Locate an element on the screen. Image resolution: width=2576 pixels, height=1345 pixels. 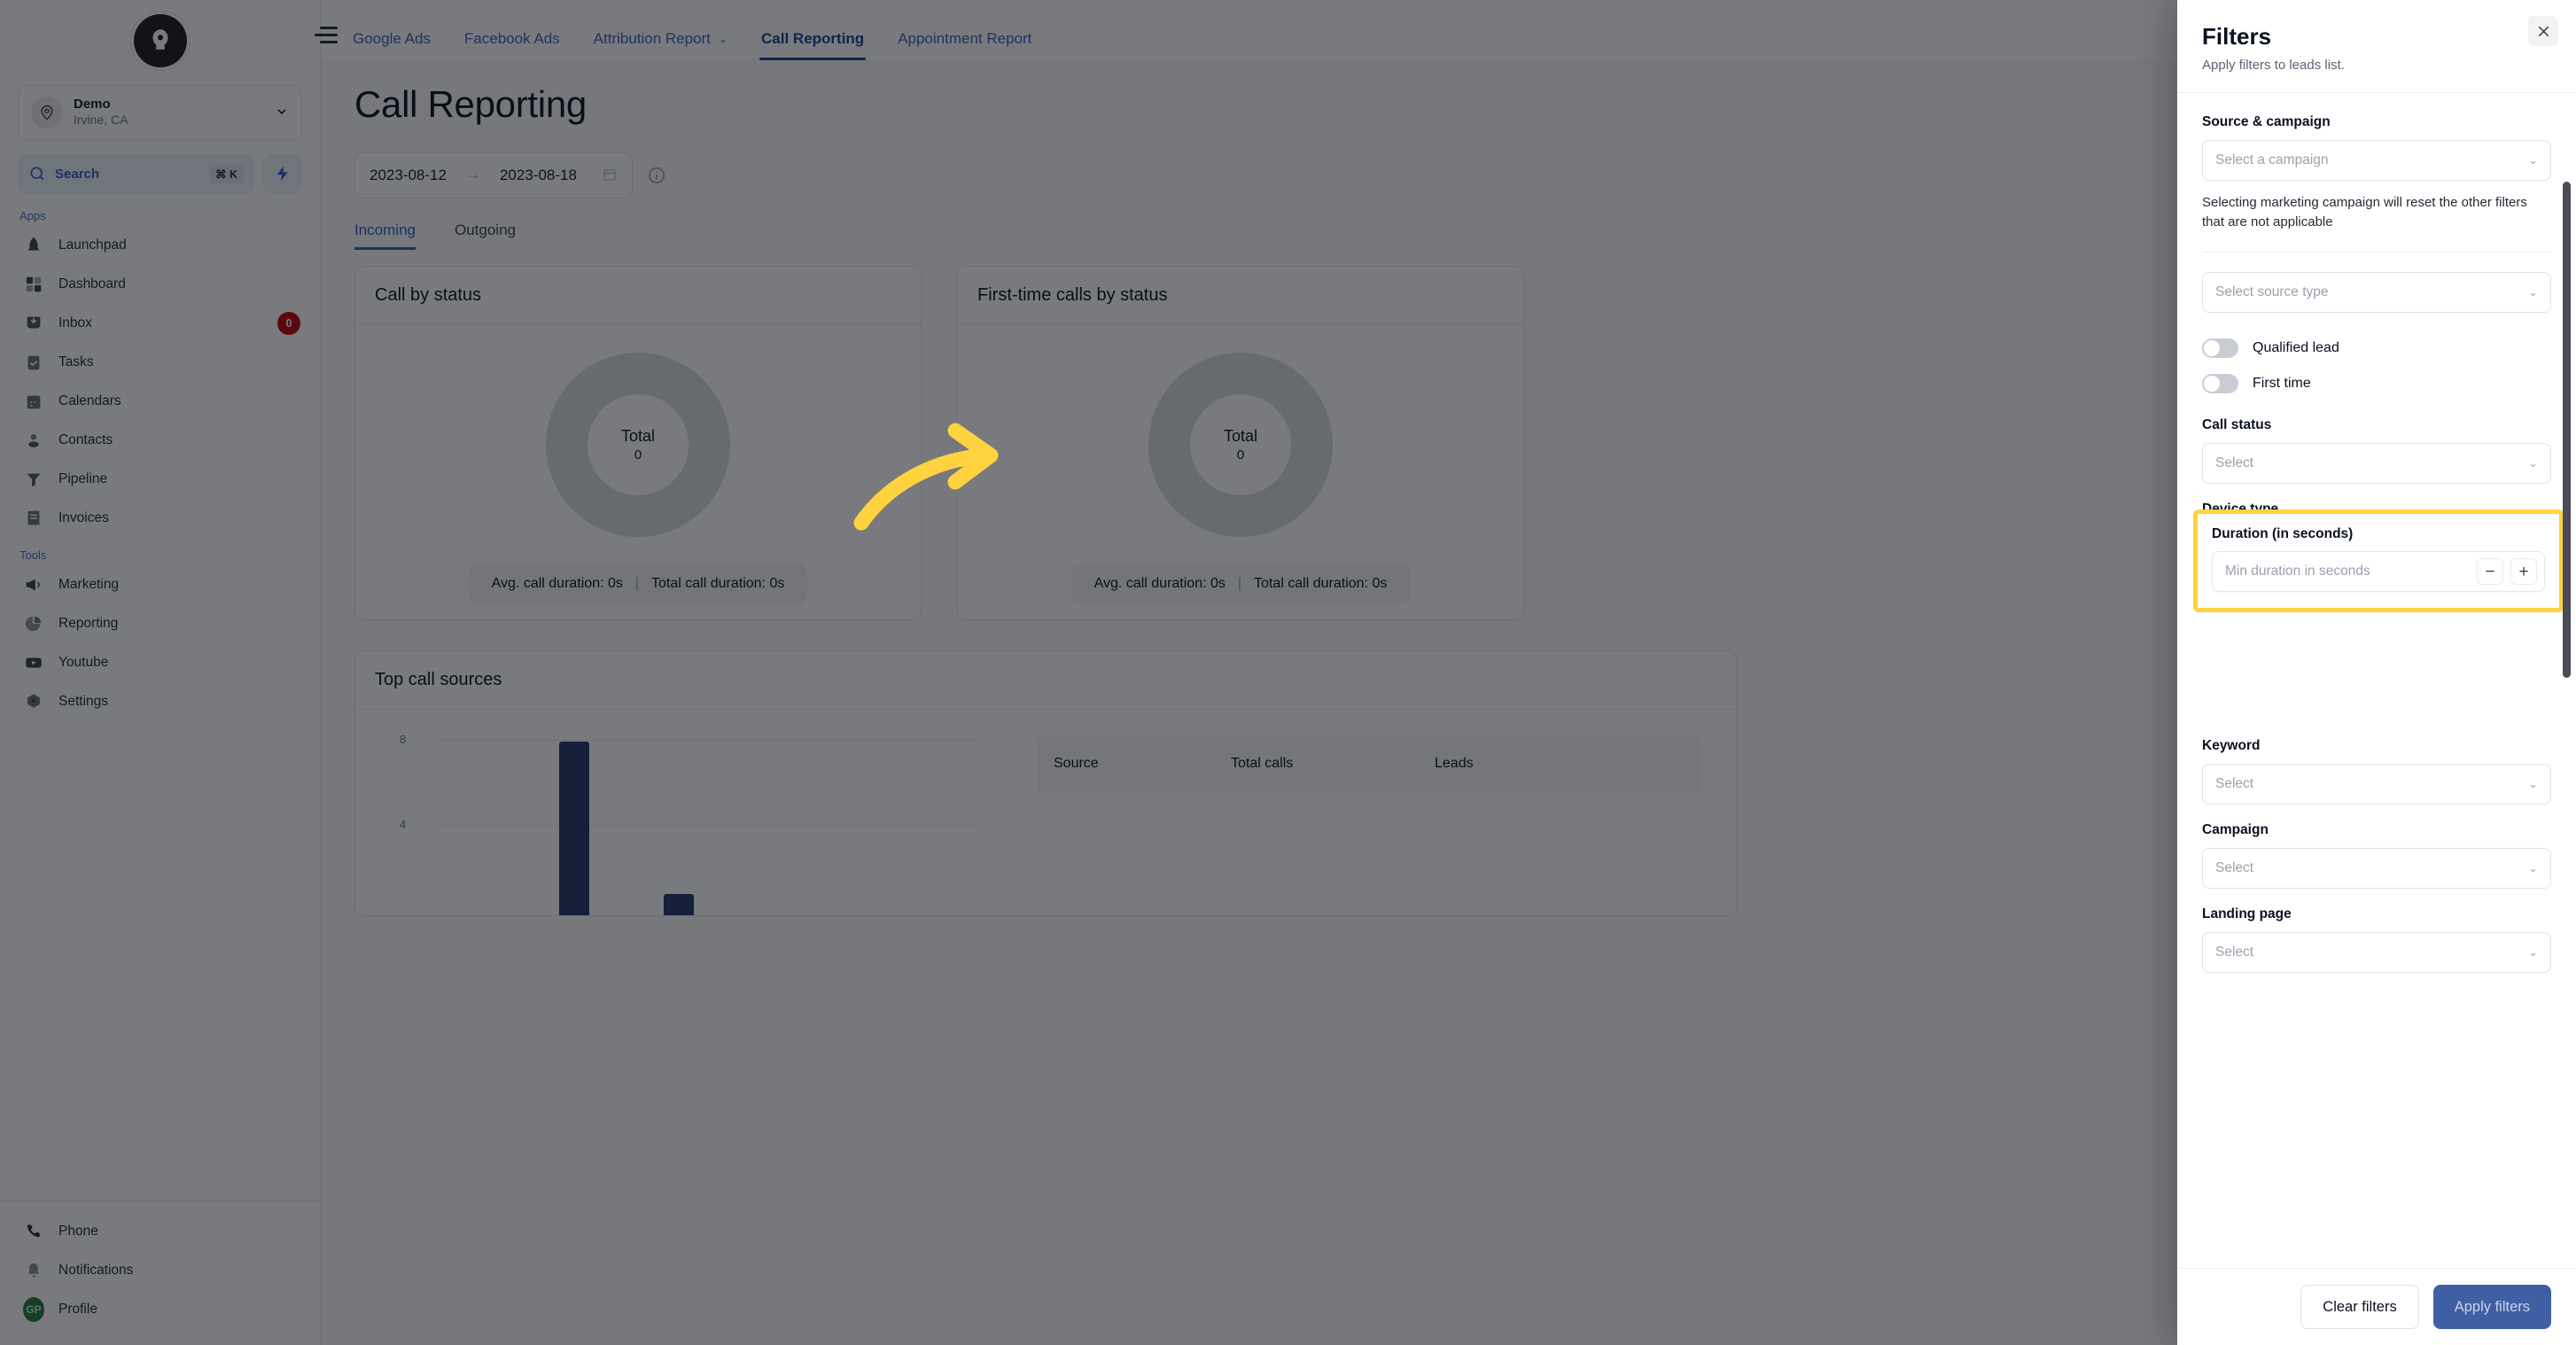
filter-group-campaign: Campaign Select ⌄ is located at coordinates (2377, 855).